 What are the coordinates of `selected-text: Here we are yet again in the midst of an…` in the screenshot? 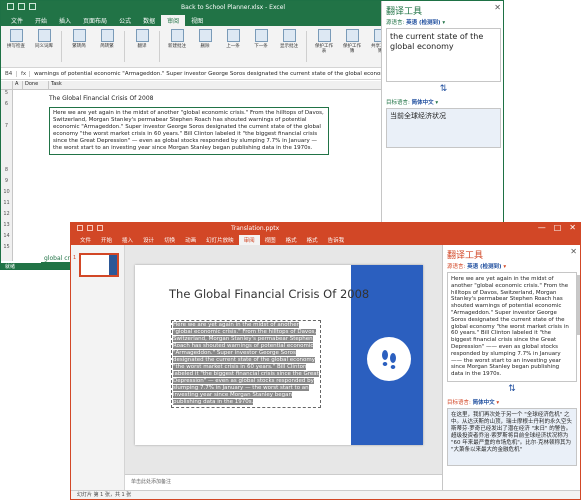 It's located at (246, 363).